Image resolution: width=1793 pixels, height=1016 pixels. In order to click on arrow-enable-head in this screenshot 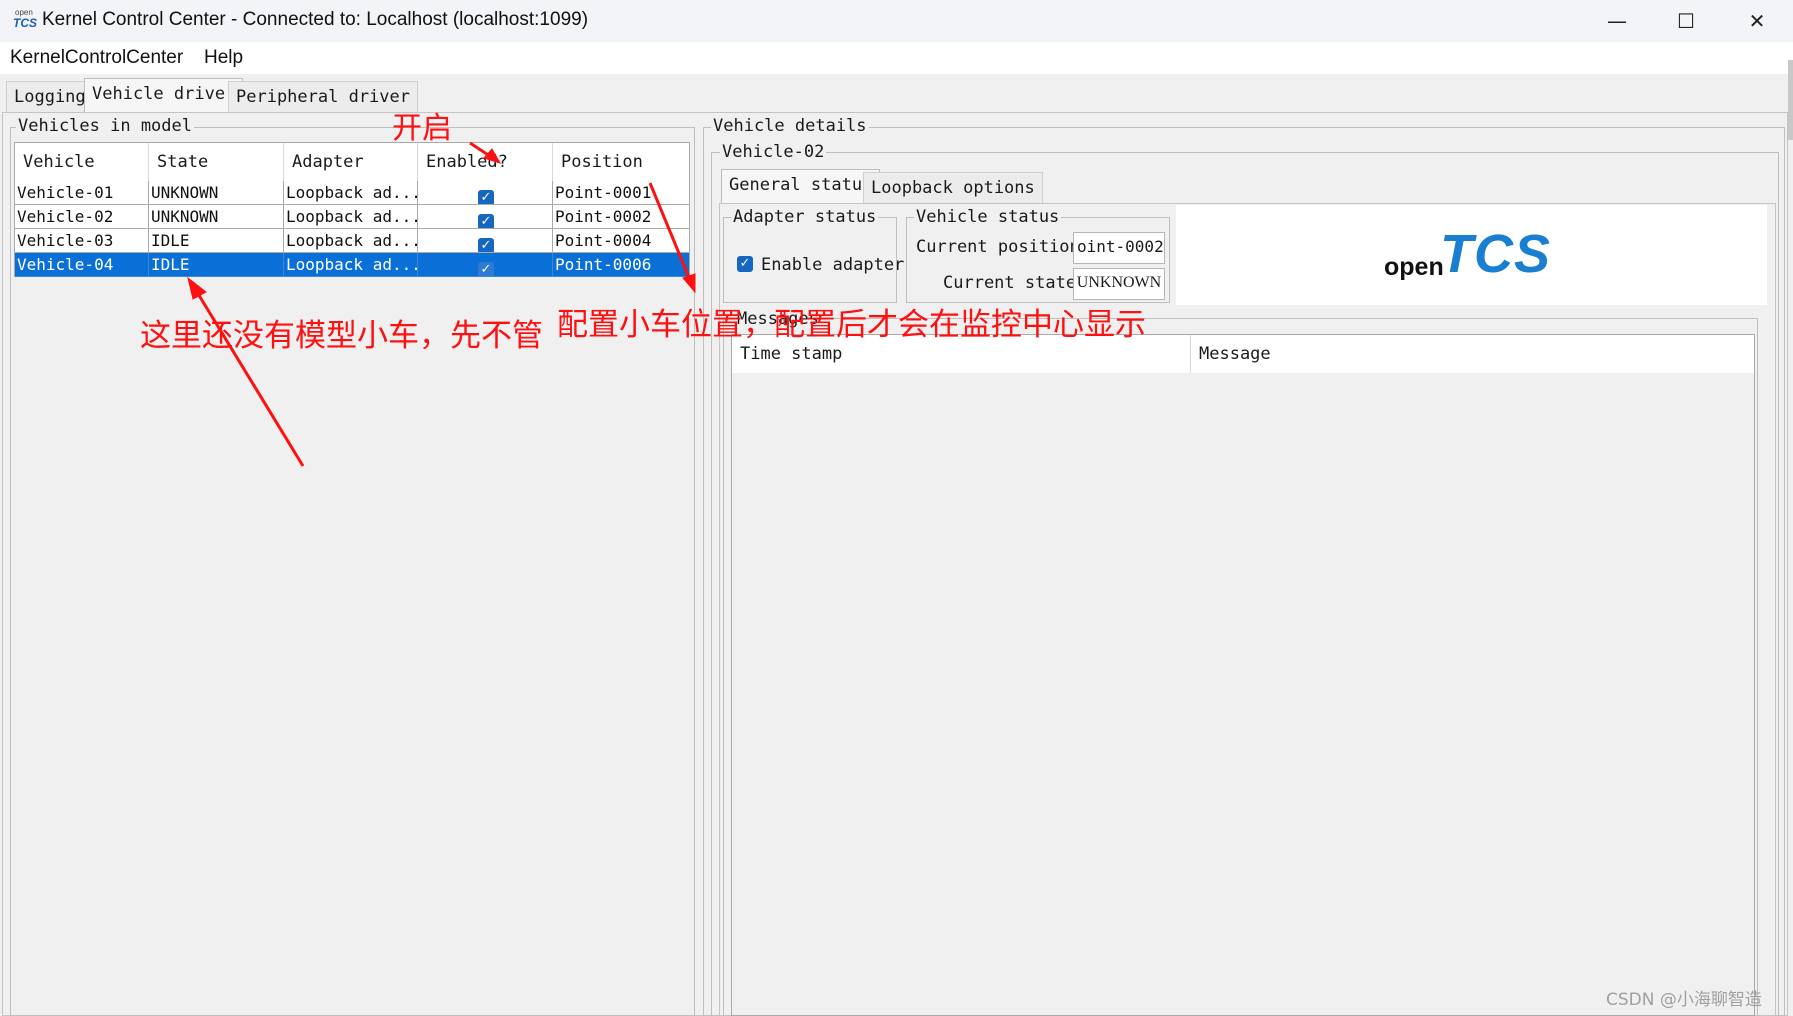, I will do `click(492, 156)`.